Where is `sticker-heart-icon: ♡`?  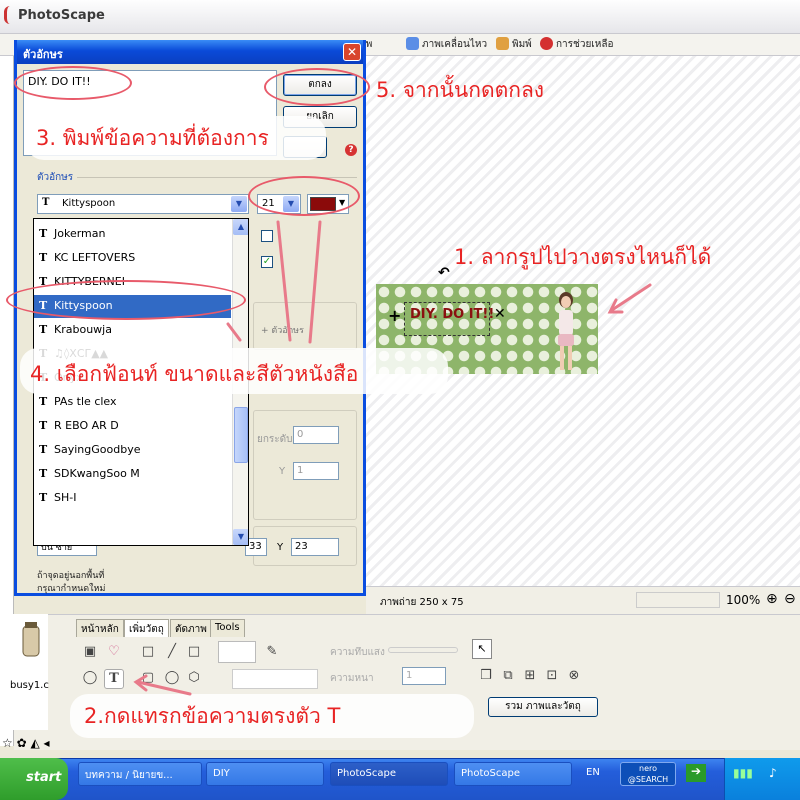 sticker-heart-icon: ♡ is located at coordinates (114, 653).